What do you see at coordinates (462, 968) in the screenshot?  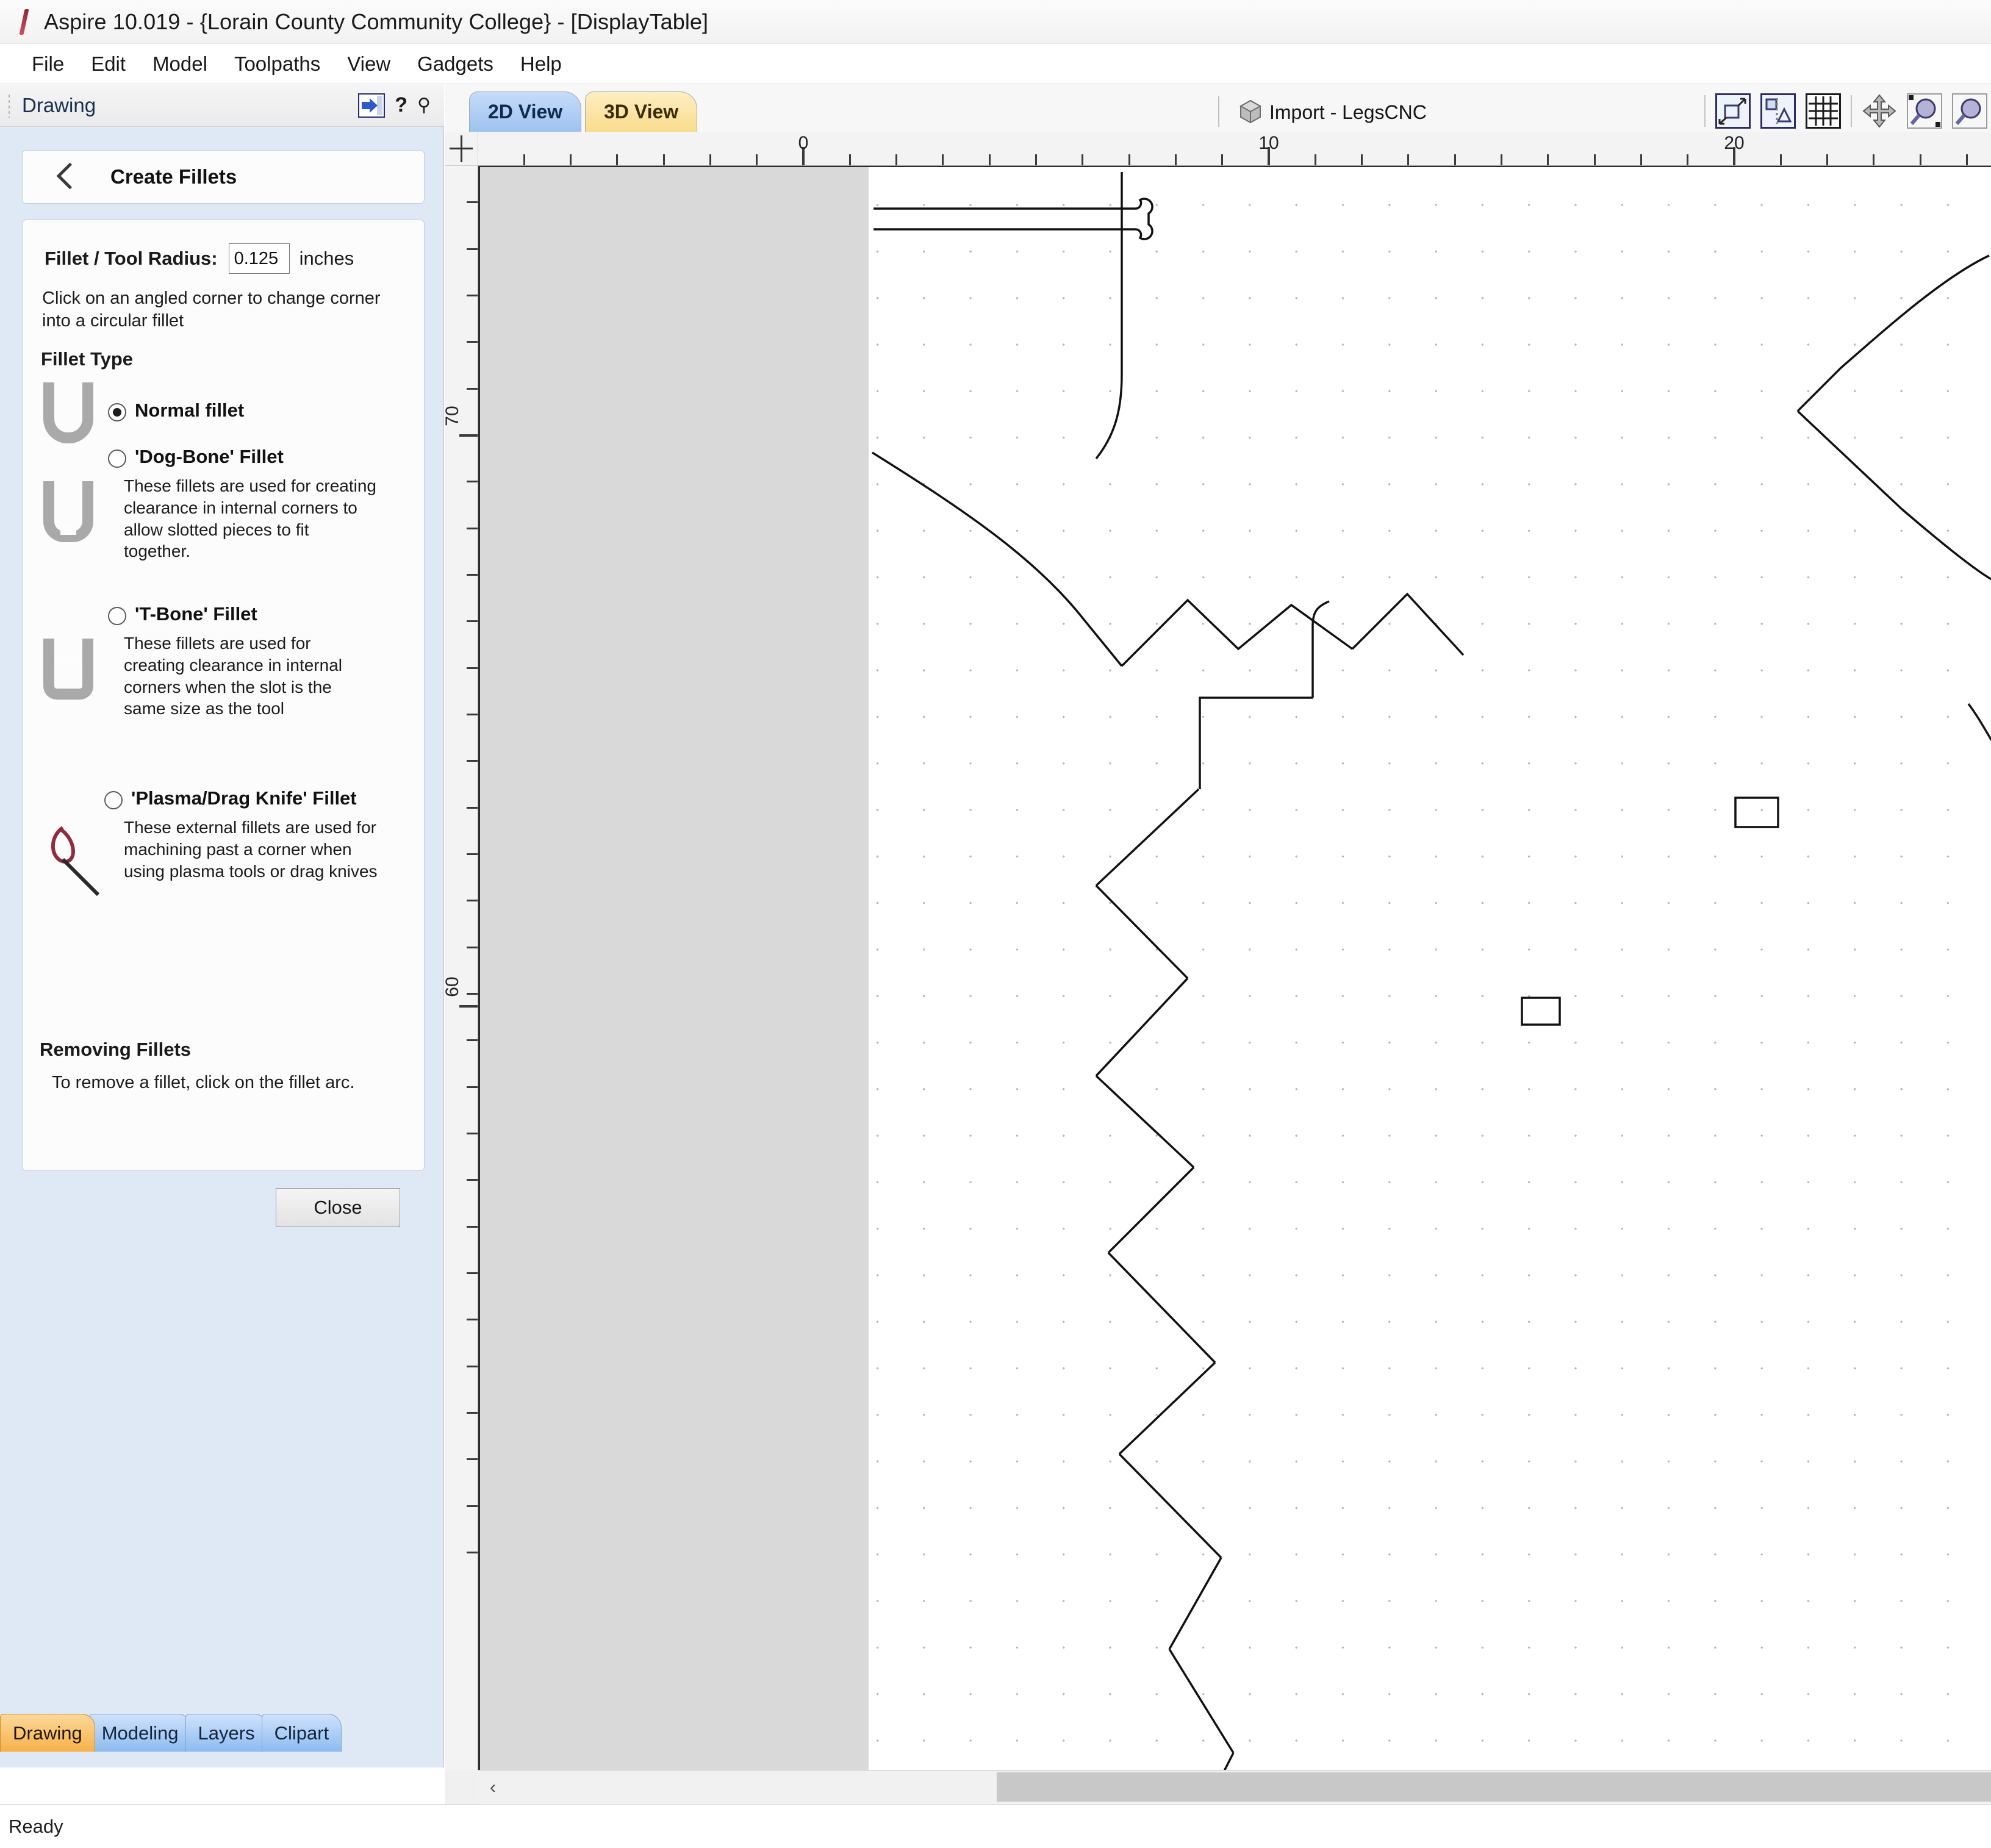 I see `vertical-ruler: 70 60` at bounding box center [462, 968].